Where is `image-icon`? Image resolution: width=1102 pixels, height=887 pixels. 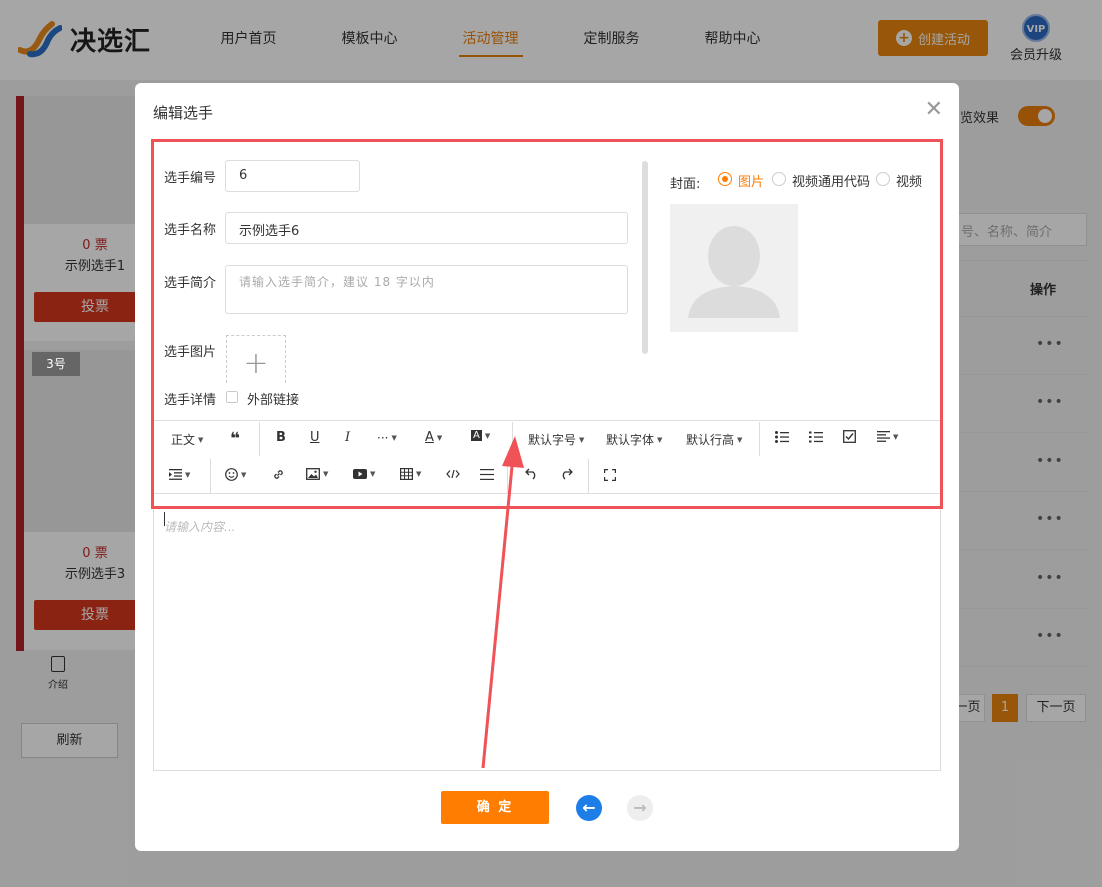 image-icon is located at coordinates (313, 474).